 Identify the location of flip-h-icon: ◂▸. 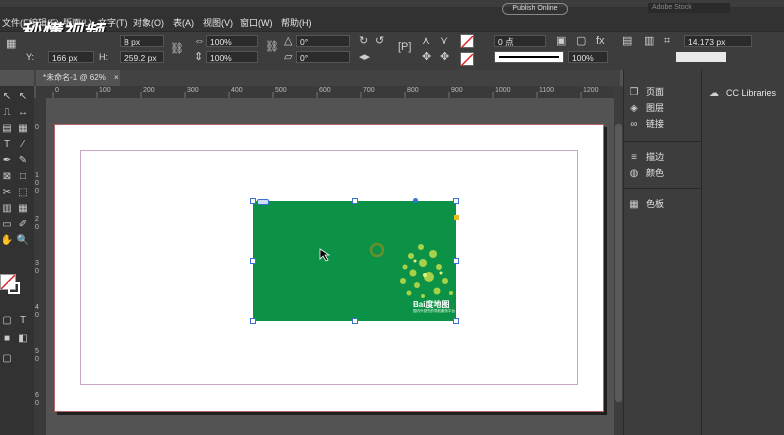
(364, 57).